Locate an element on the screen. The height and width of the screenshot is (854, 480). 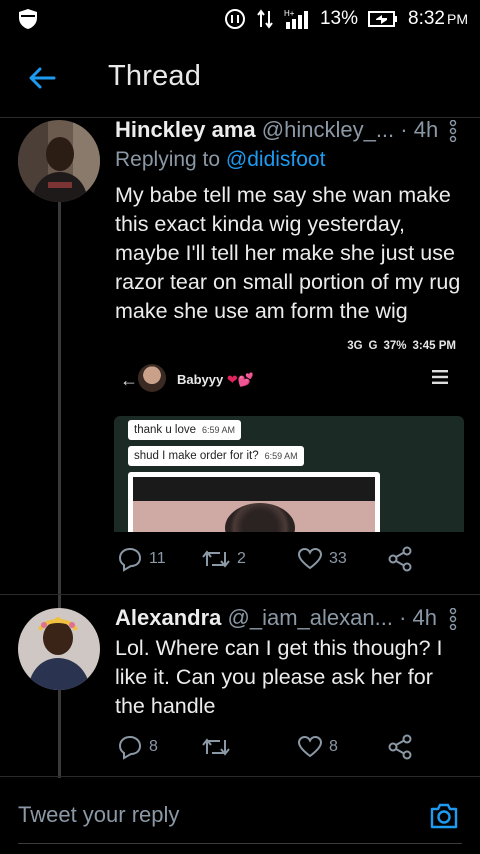
retweet-button is located at coordinates (219, 747).